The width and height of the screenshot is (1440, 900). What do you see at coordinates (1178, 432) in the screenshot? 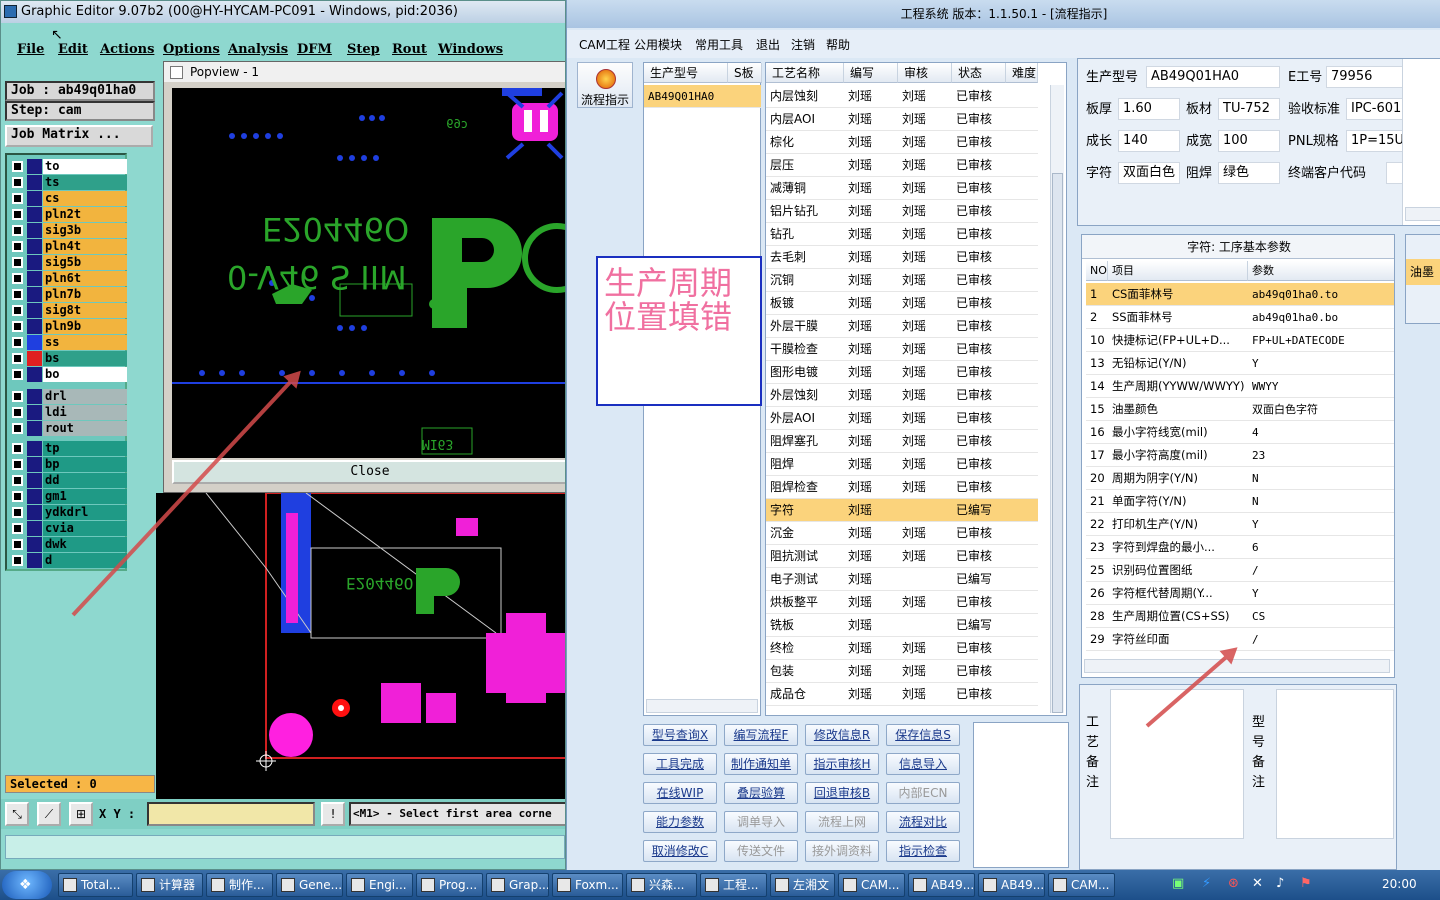
I see `param-cell: 最小字符线宽(mil)` at bounding box center [1178, 432].